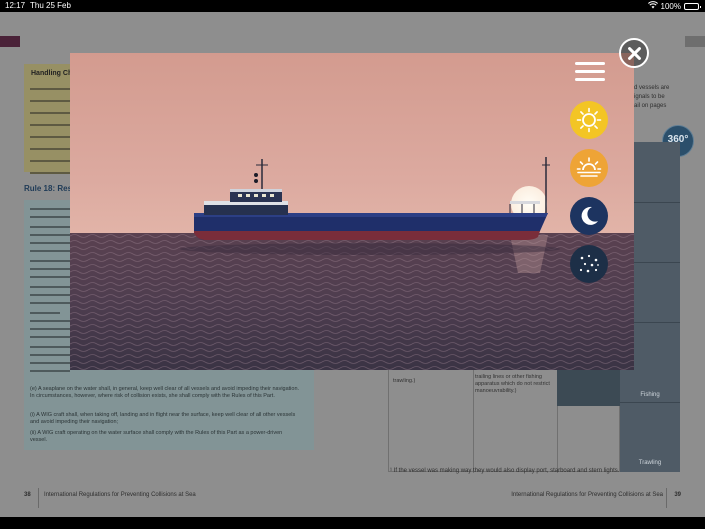  What do you see at coordinates (50, 188) in the screenshot?
I see `rule-heading: Rule 18: Resp` at bounding box center [50, 188].